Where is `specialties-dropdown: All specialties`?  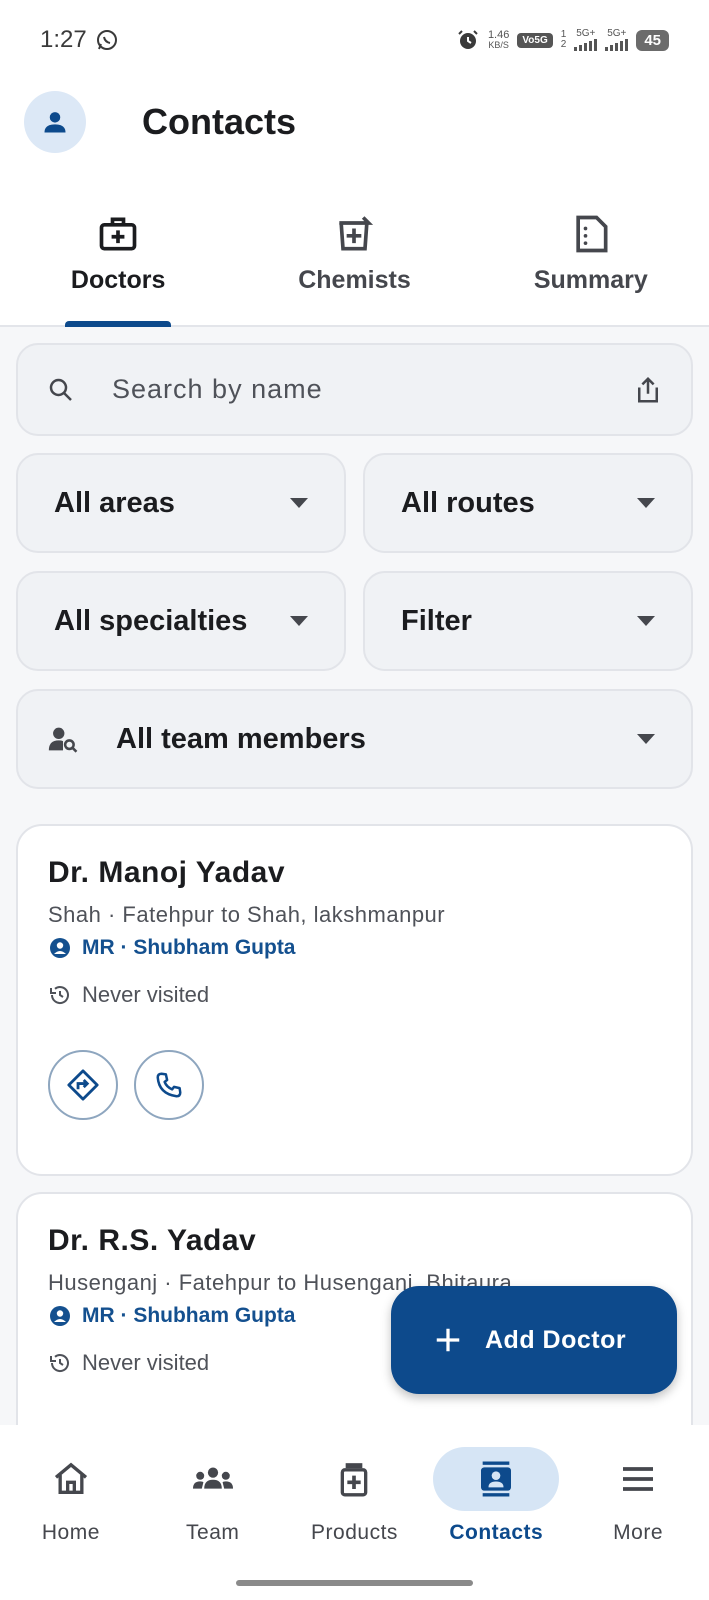 specialties-dropdown: All specialties is located at coordinates (181, 621).